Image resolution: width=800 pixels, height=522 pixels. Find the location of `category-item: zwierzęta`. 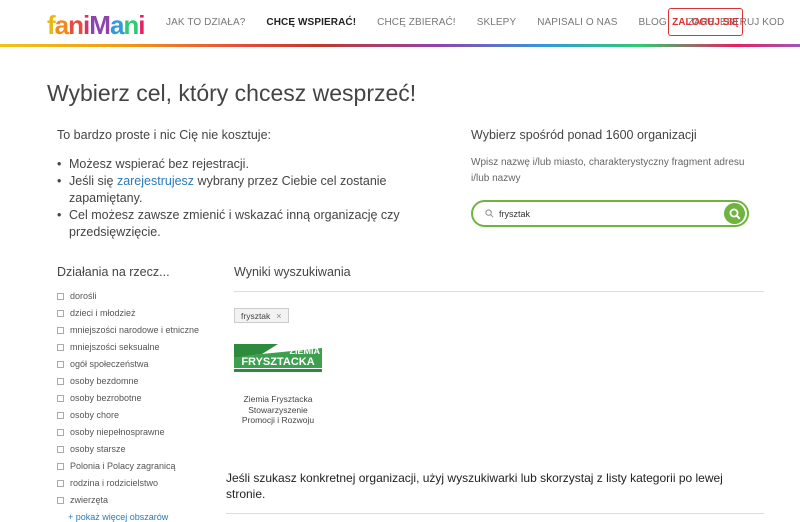

category-item: zwierzęta is located at coordinates (132, 501).